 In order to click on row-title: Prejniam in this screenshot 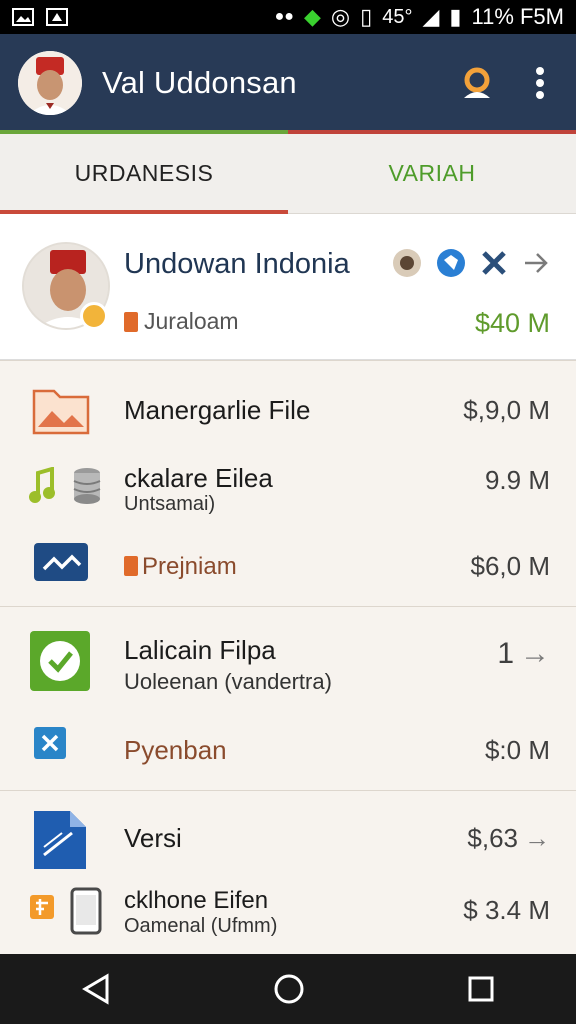, I will do `click(180, 567)`.